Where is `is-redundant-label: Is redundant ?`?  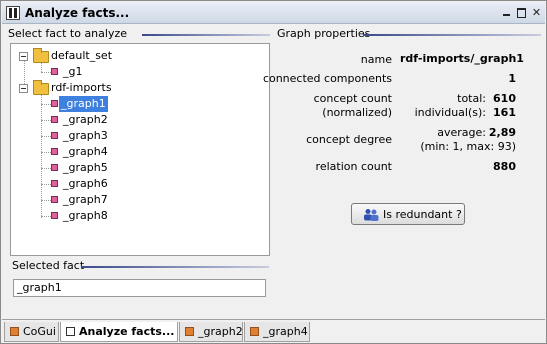
is-redundant-label: Is redundant ? is located at coordinates (422, 214).